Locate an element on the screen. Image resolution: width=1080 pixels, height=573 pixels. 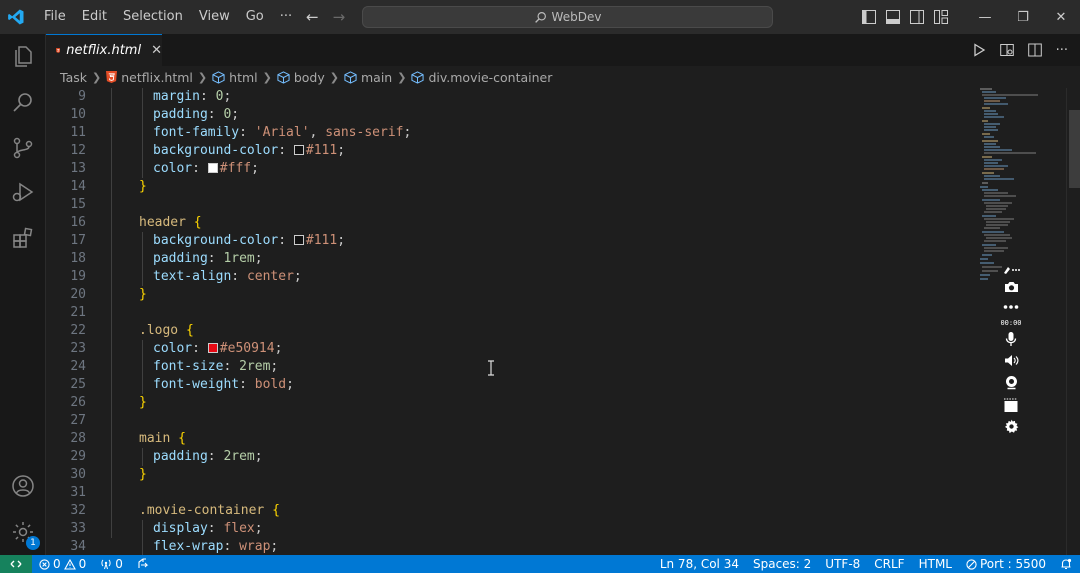
breadcrumb-html: html is located at coordinates (235, 77).